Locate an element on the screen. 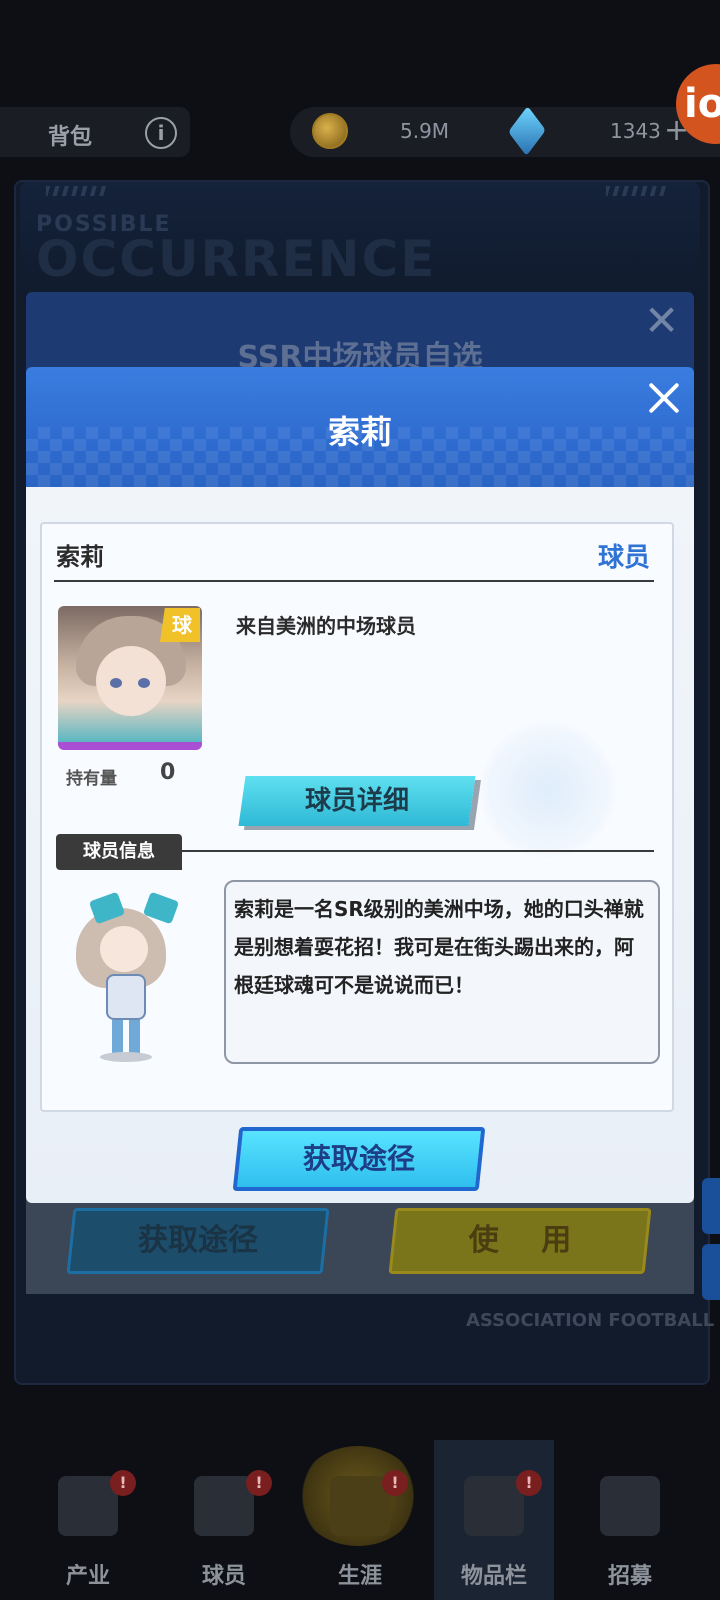  background-caption-big: OCCURRENCE is located at coordinates (236, 259).